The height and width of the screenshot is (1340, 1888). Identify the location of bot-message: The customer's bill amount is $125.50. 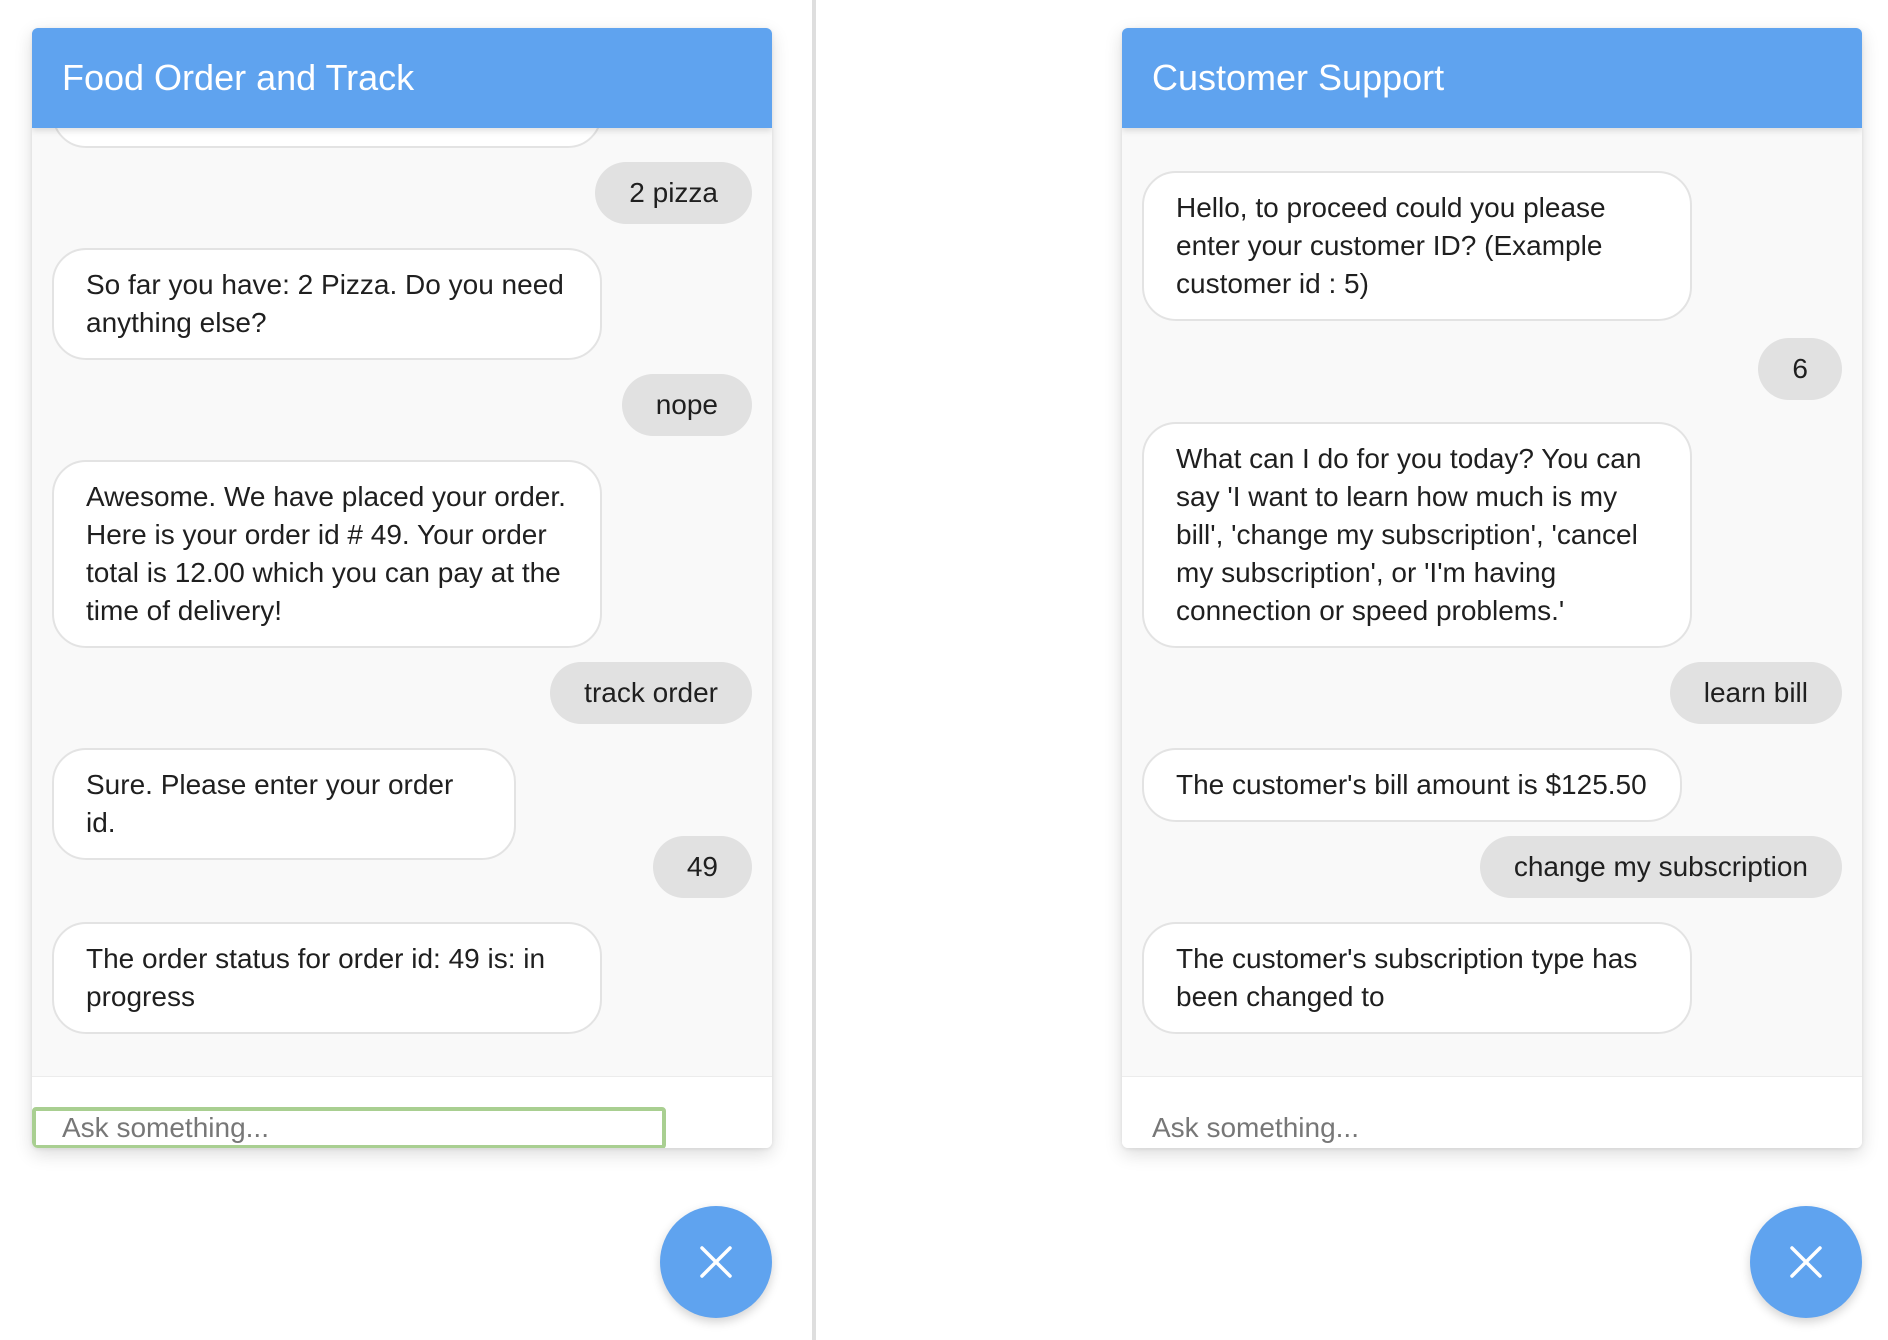
(1412, 785).